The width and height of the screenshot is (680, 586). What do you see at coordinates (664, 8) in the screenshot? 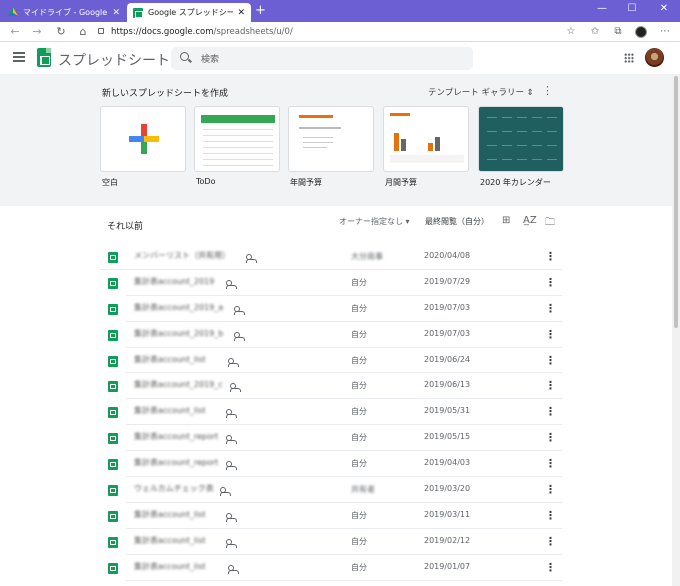
I see `window-close-button: ✕` at bounding box center [664, 8].